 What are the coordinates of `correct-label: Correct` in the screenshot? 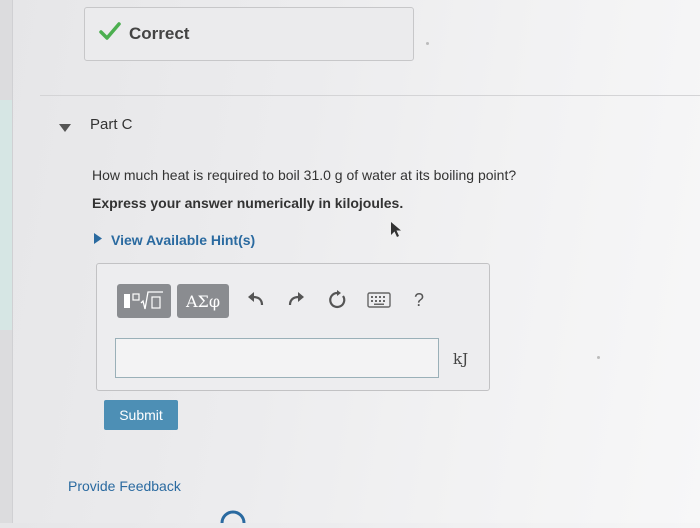 It's located at (159, 33).